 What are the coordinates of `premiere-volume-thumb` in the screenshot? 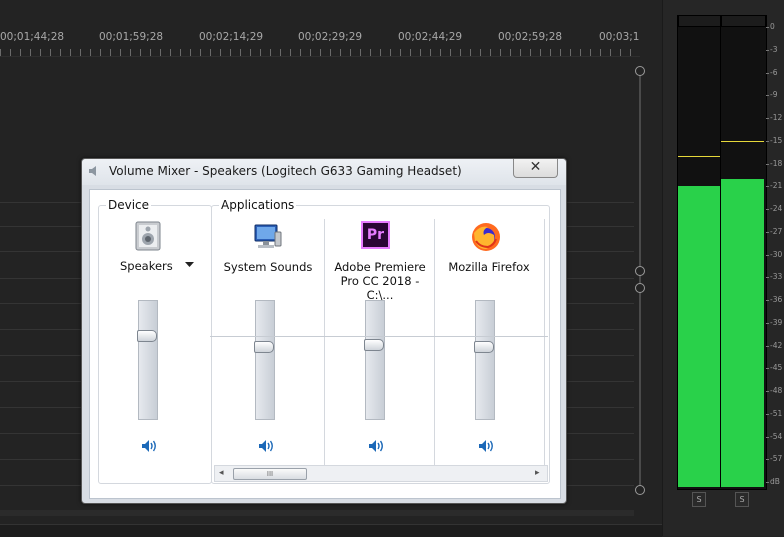 It's located at (374, 344).